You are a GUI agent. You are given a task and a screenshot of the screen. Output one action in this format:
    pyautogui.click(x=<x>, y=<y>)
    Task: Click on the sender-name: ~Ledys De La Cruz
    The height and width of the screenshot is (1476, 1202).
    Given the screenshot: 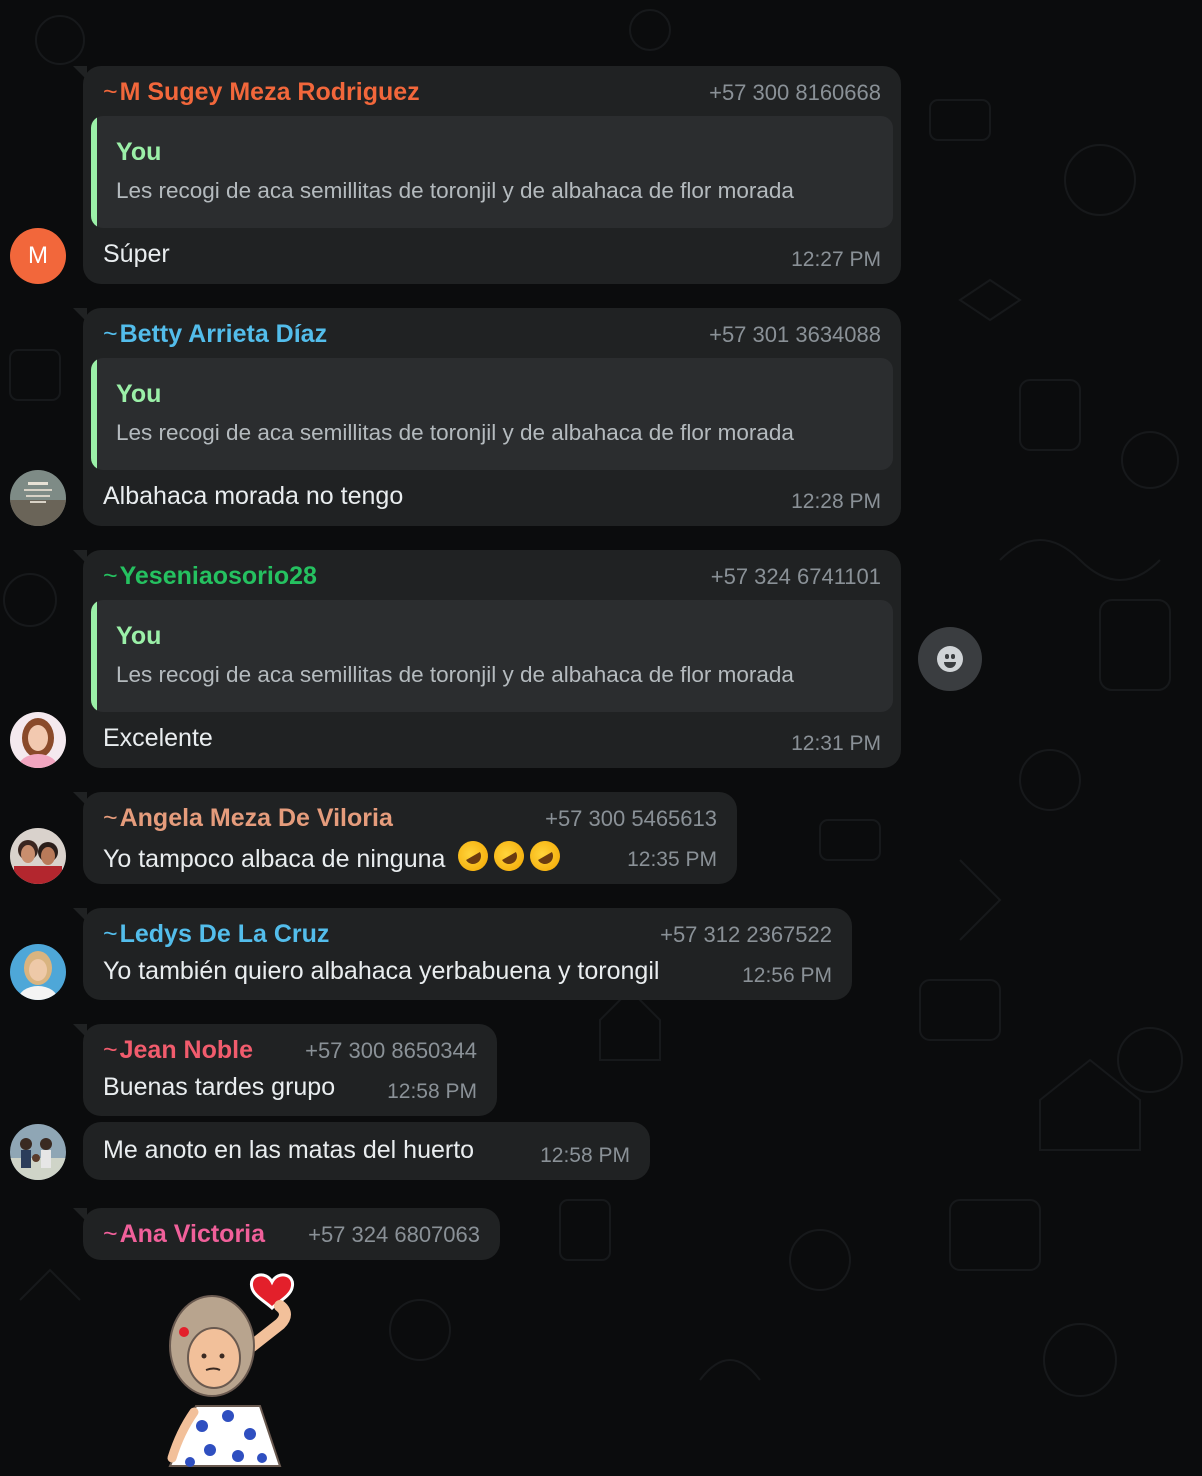 What is the action you would take?
    pyautogui.click(x=216, y=934)
    